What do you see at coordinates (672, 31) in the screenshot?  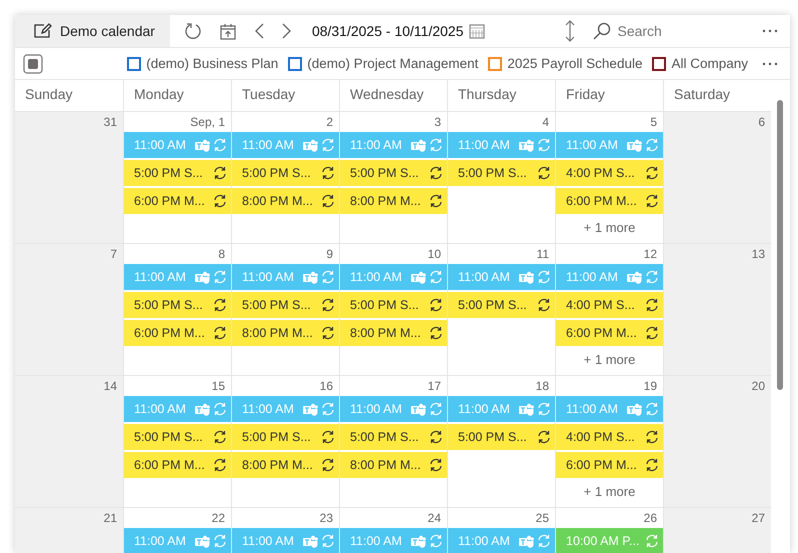 I see `search-field: Search` at bounding box center [672, 31].